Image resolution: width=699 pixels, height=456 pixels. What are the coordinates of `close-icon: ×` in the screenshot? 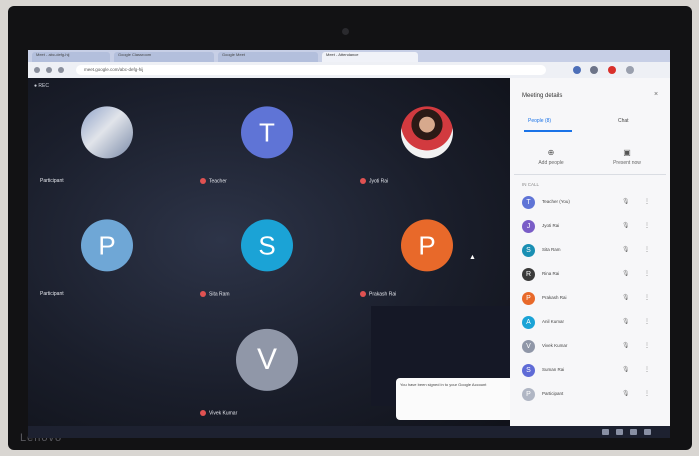 It's located at (656, 94).